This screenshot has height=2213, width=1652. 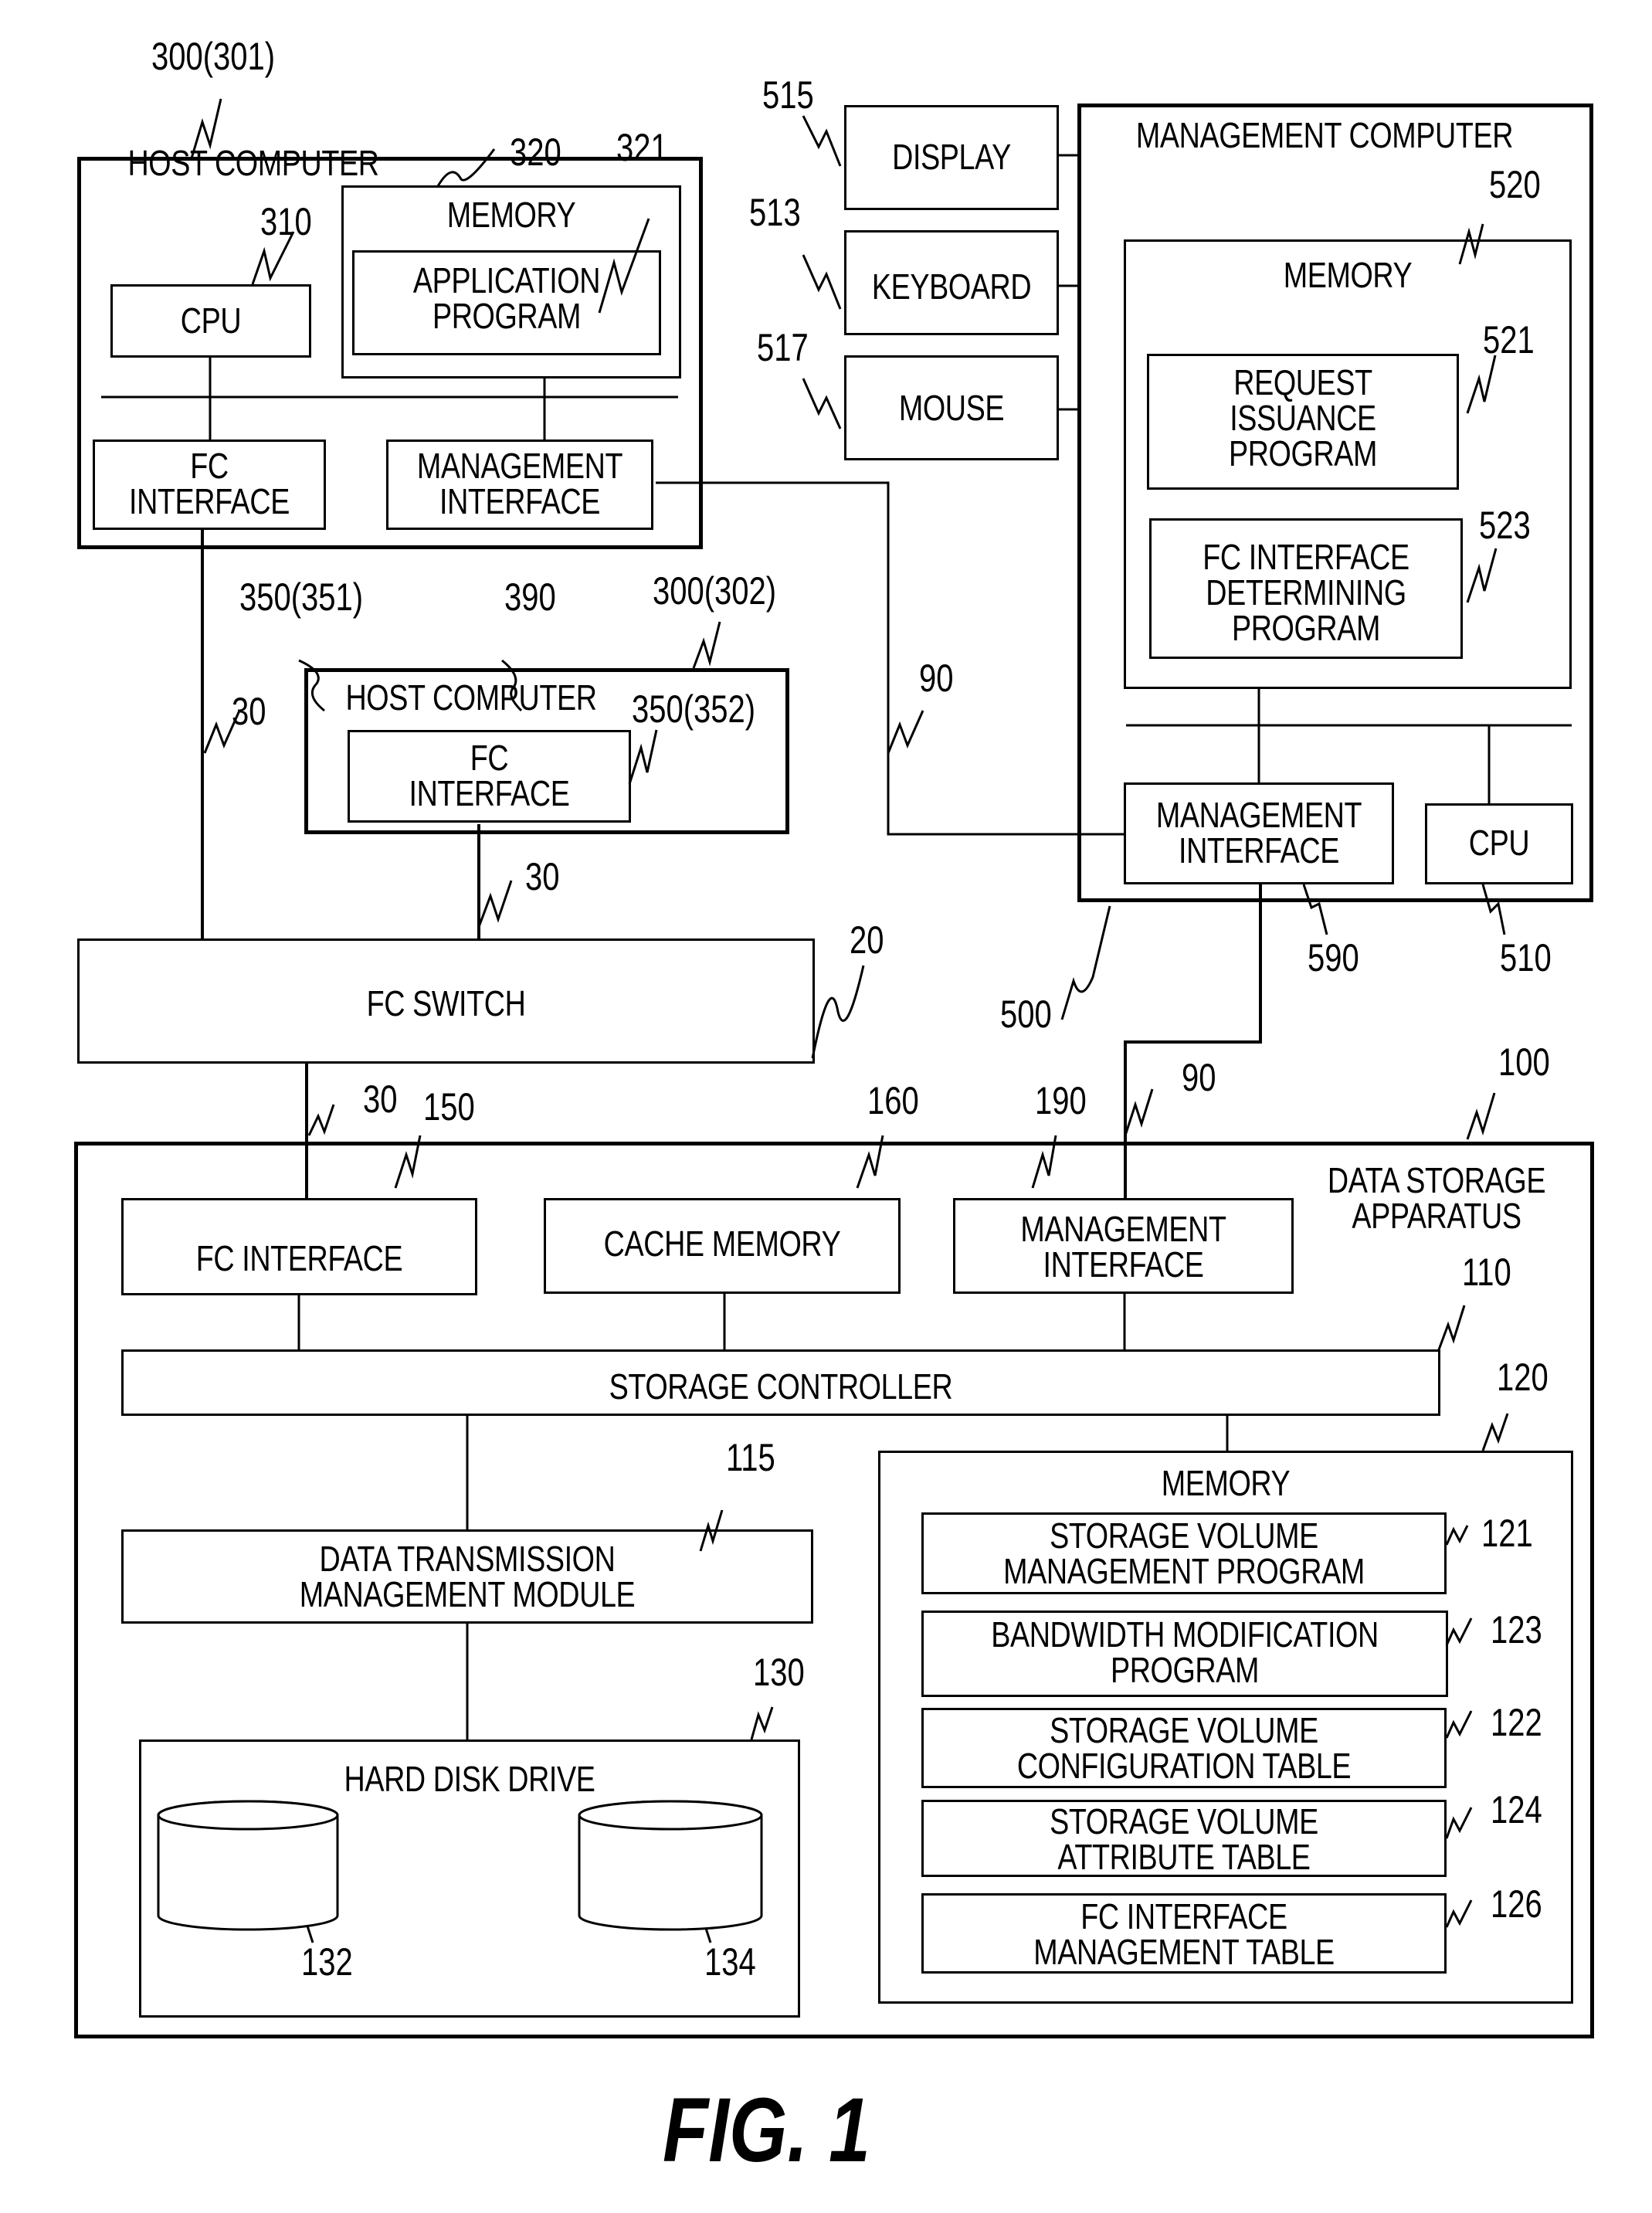 What do you see at coordinates (511, 215) in the screenshot?
I see `host1-memory-label: MEMORY` at bounding box center [511, 215].